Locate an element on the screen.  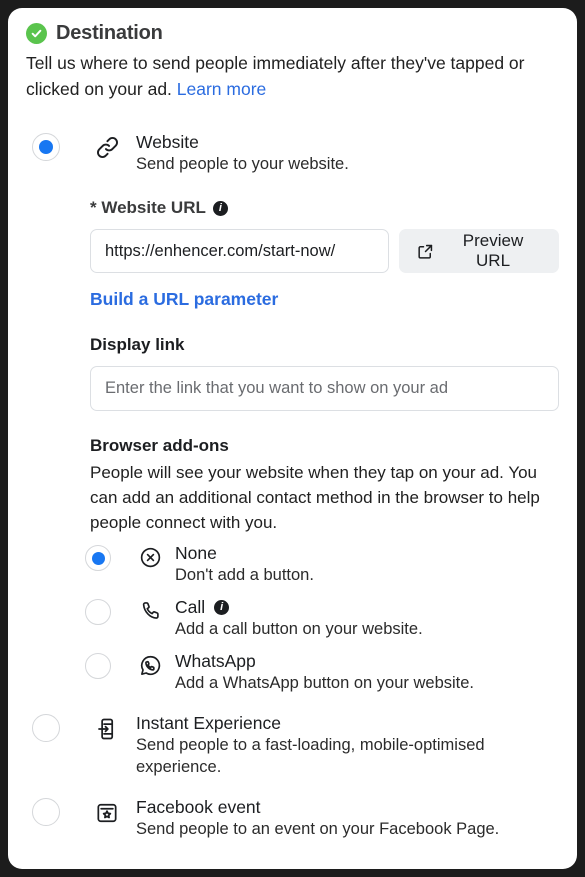
website-option-subtitle: Send people to your website. is located at coordinates (242, 164).